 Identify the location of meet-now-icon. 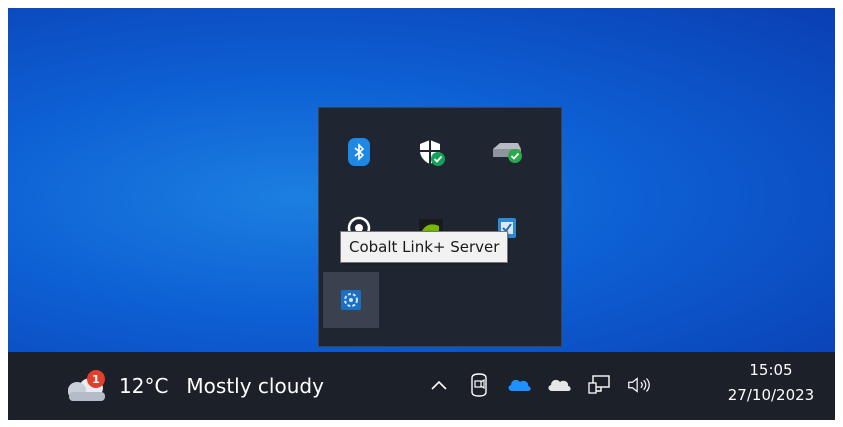
(479, 385).